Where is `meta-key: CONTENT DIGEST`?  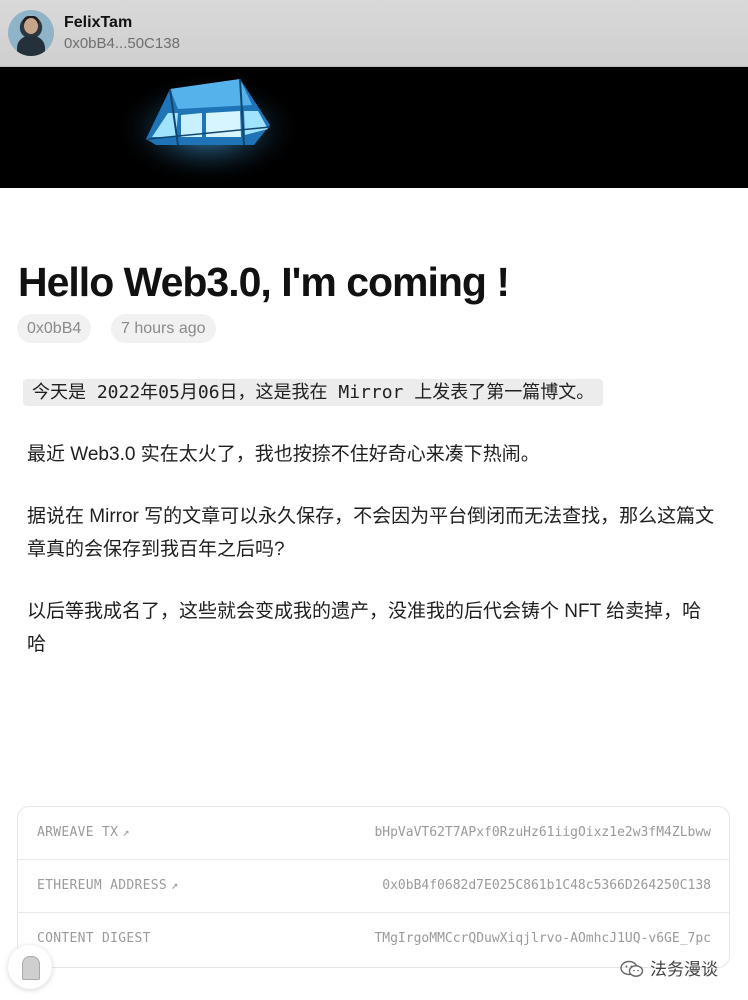 meta-key: CONTENT DIGEST is located at coordinates (94, 938).